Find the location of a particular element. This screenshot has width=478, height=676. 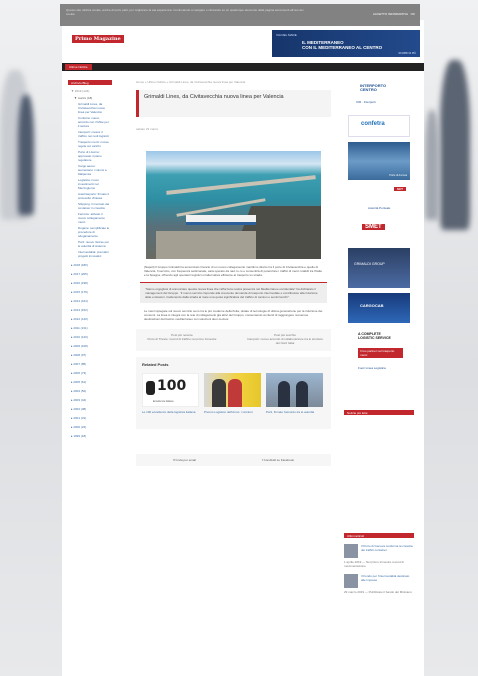

archive-year-label: ▸ 2004 (52) is located at coordinates (79, 391).